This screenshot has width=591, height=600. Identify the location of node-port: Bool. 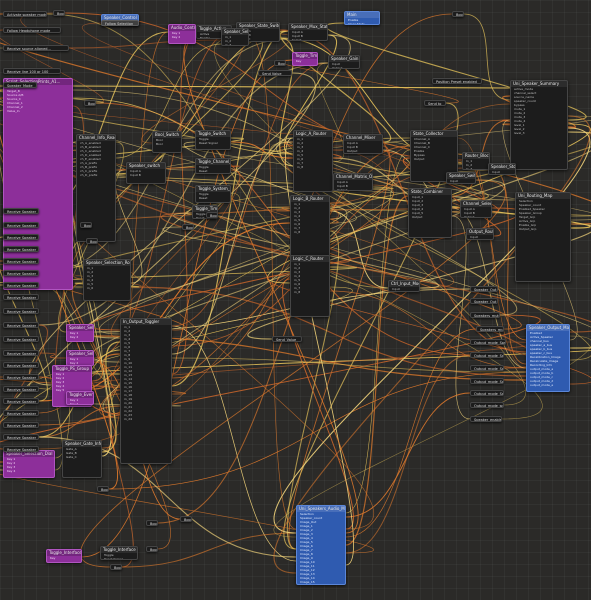
(167, 144).